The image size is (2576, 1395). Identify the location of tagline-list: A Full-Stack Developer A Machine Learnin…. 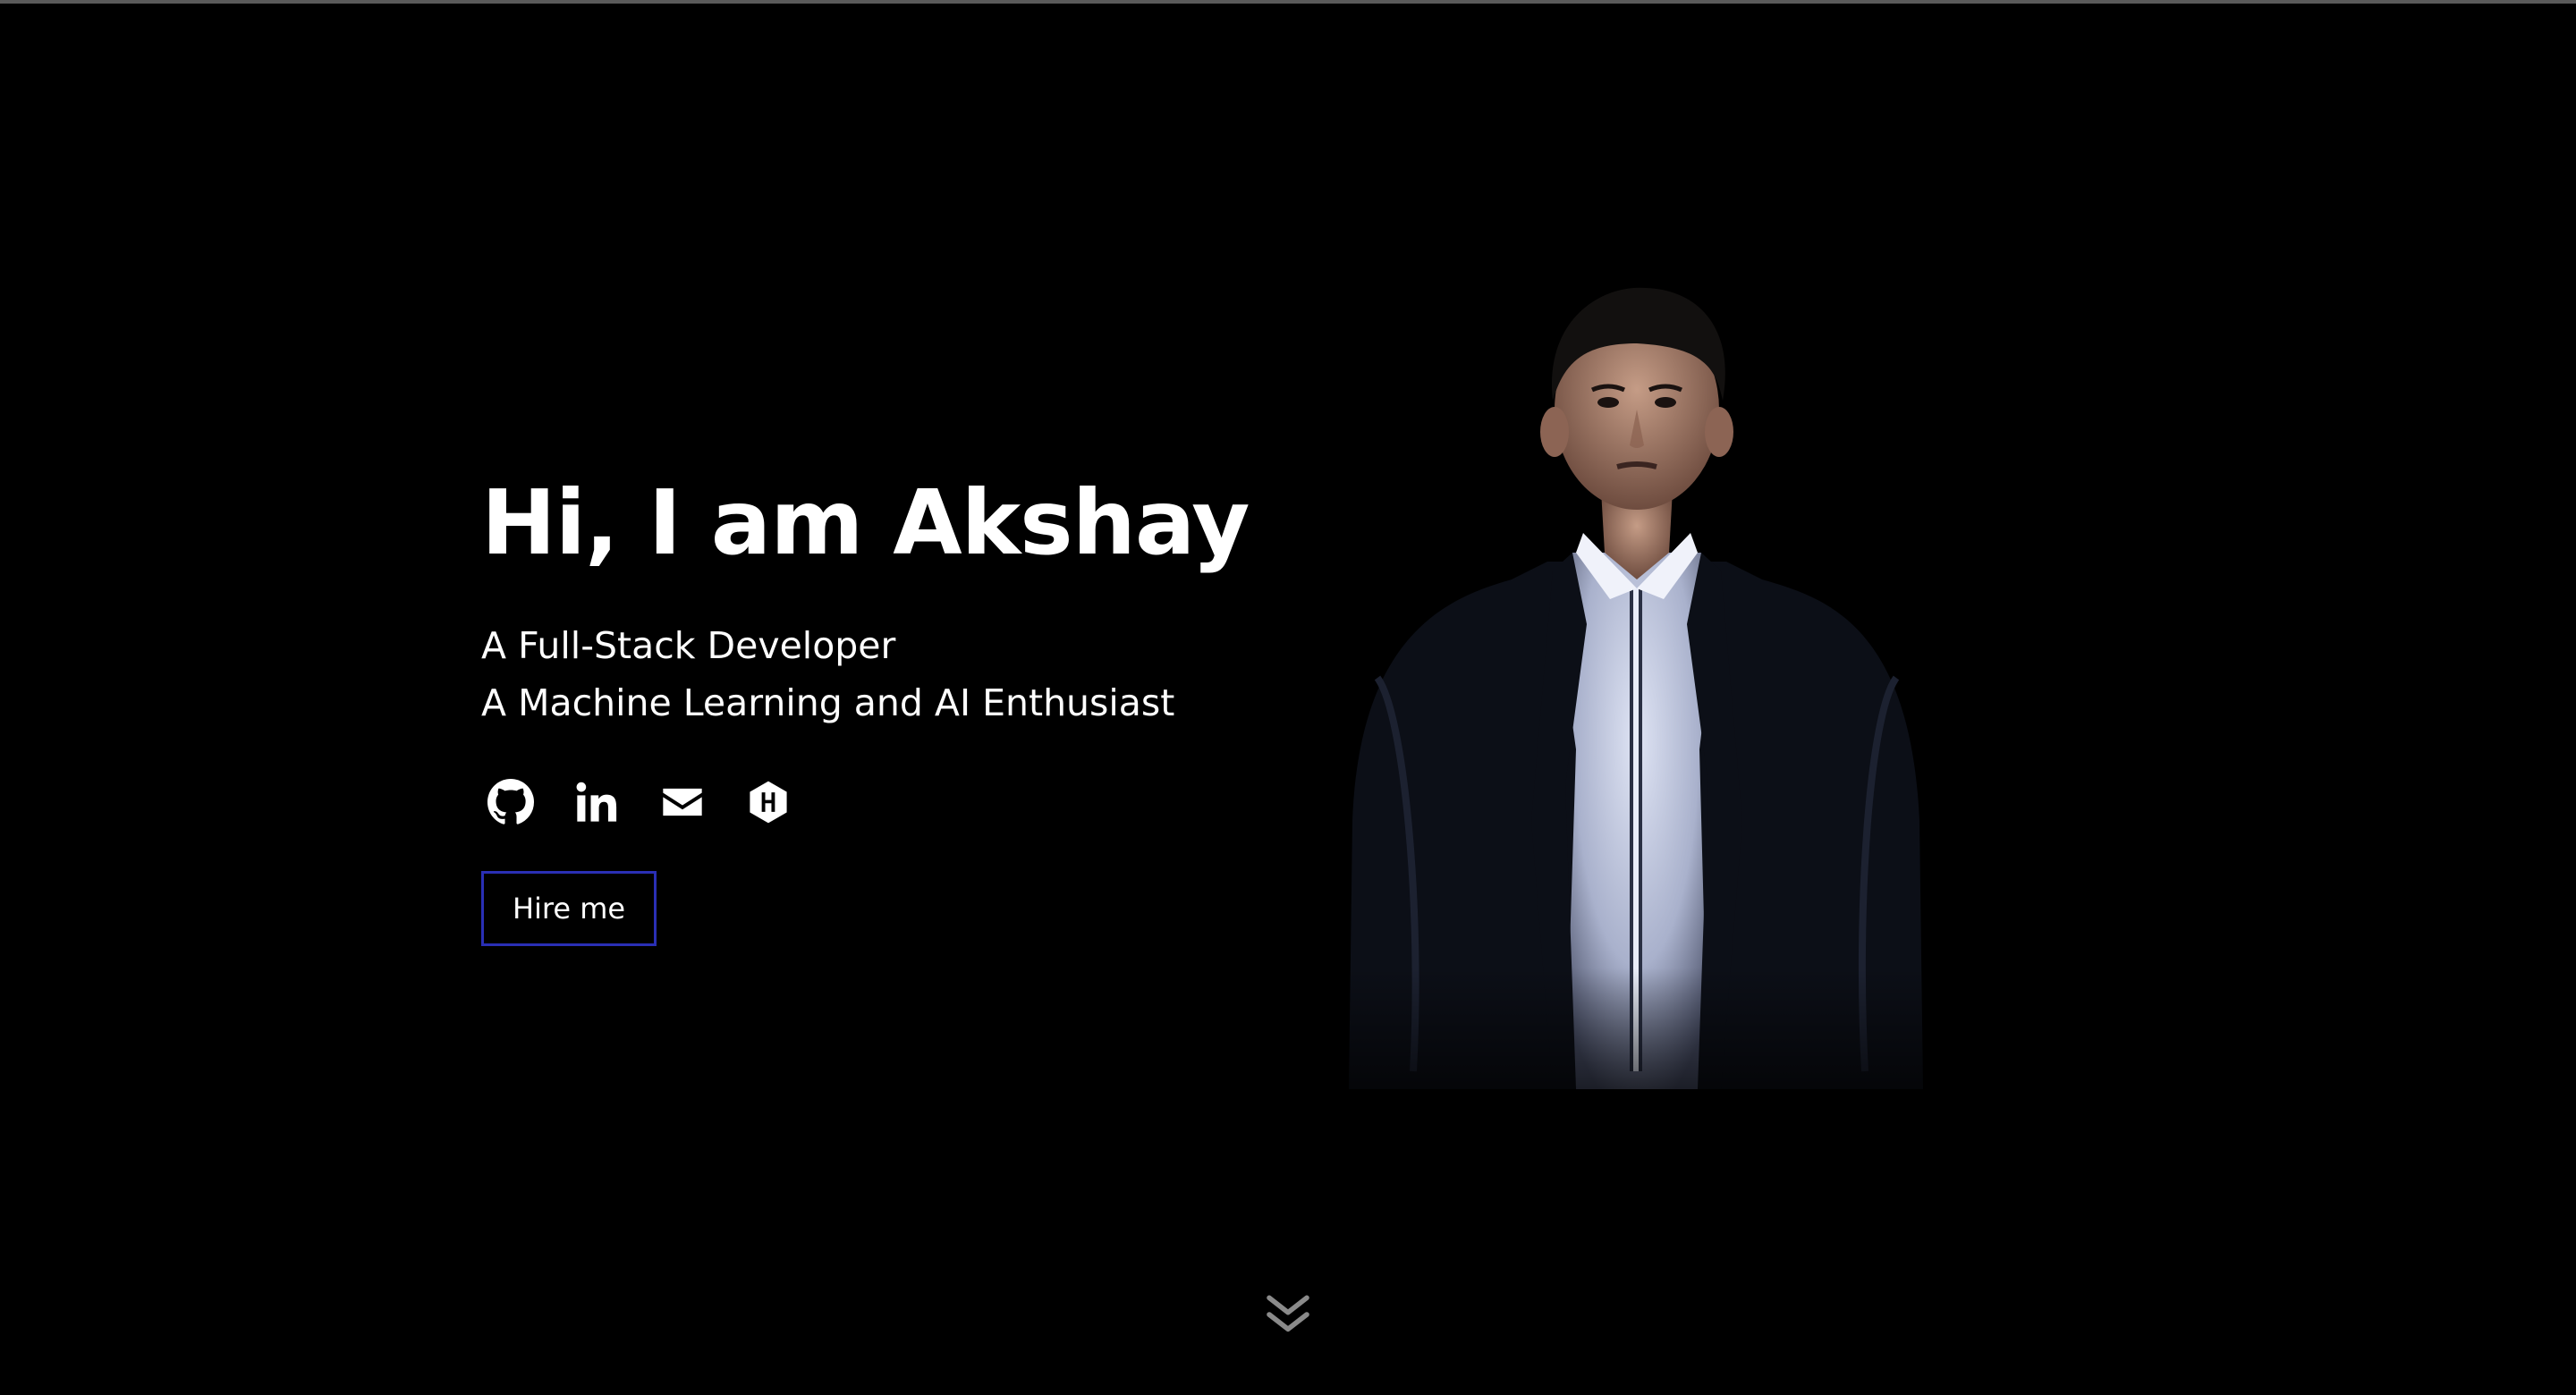
(883, 674).